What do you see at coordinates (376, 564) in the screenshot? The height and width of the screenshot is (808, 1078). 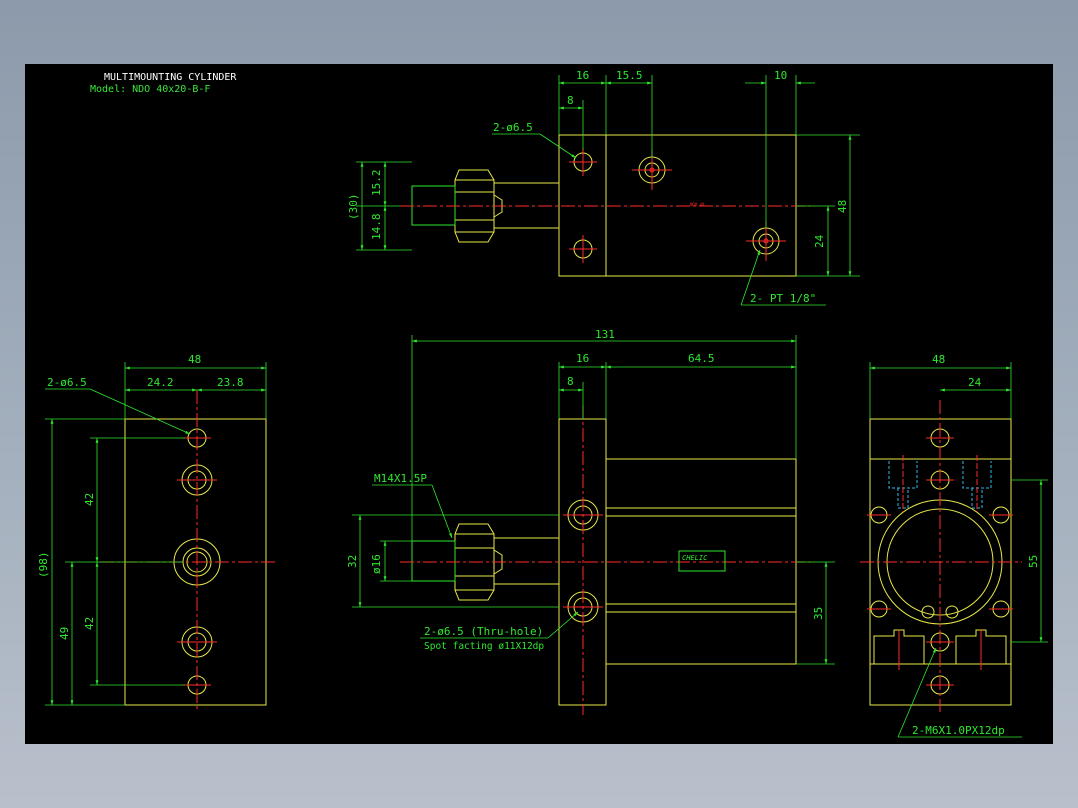 I see `front-dim-16-dia: ø16` at bounding box center [376, 564].